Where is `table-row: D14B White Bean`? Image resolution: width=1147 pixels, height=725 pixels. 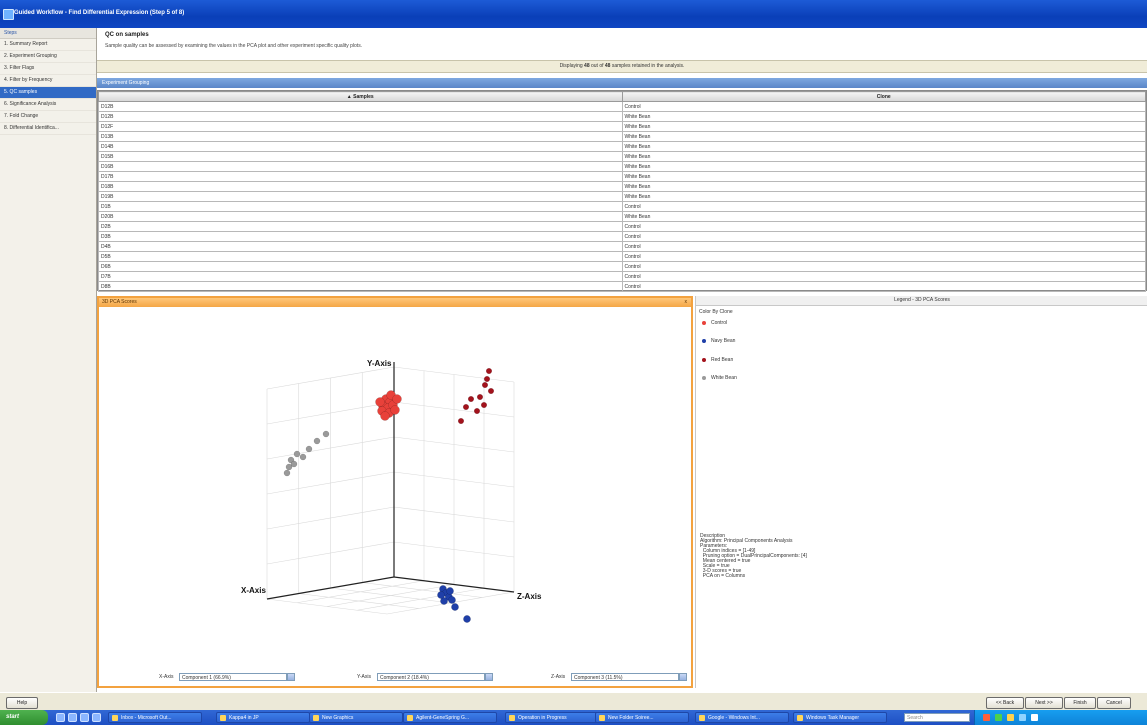
table-row: D14B White Bean is located at coordinates (622, 146).